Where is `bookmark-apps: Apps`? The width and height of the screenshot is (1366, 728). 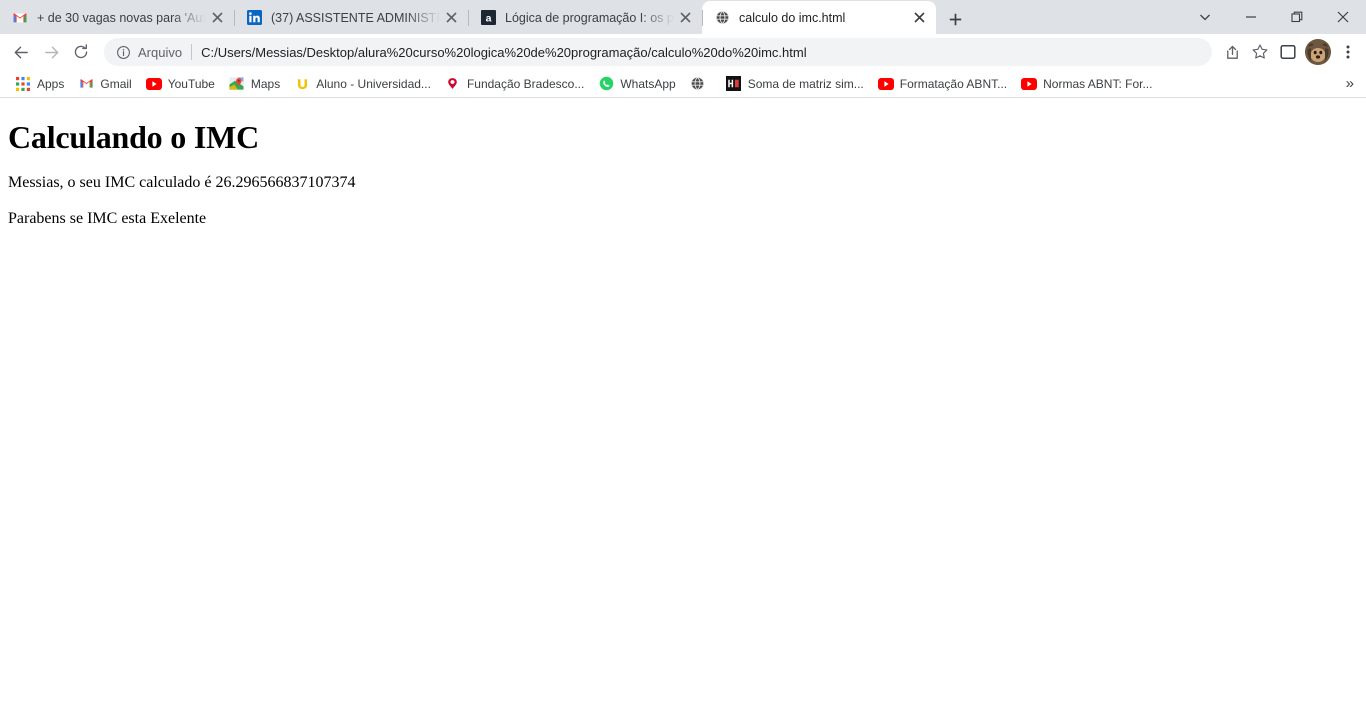 bookmark-apps: Apps is located at coordinates (39, 84).